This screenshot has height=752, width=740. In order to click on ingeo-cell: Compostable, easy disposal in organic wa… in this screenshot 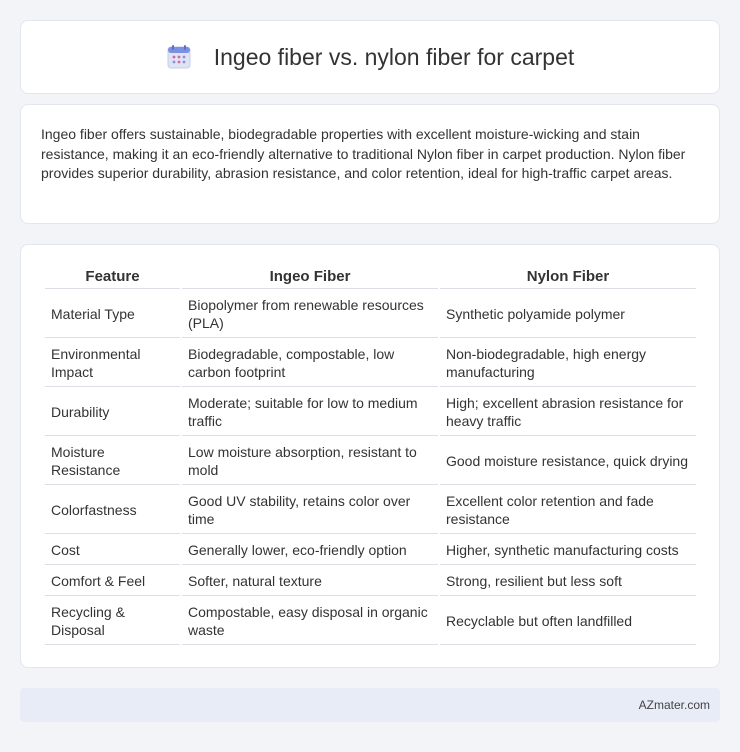, I will do `click(310, 621)`.